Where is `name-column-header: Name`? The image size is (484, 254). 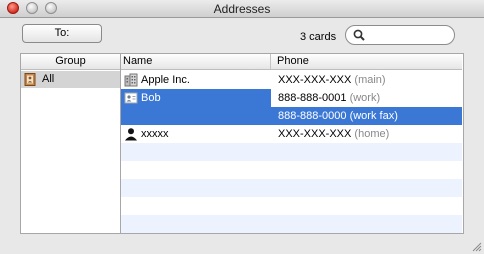 name-column-header: Name is located at coordinates (196, 62).